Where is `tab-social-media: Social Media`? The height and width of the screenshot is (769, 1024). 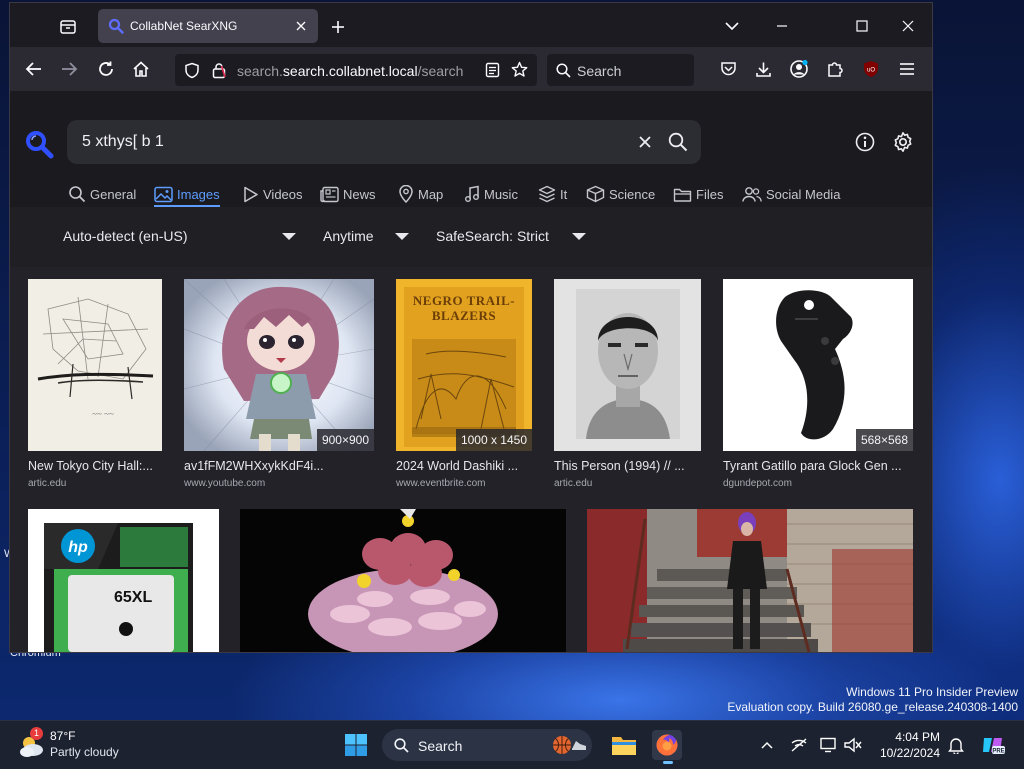
tab-social-media: Social Media is located at coordinates (791, 194).